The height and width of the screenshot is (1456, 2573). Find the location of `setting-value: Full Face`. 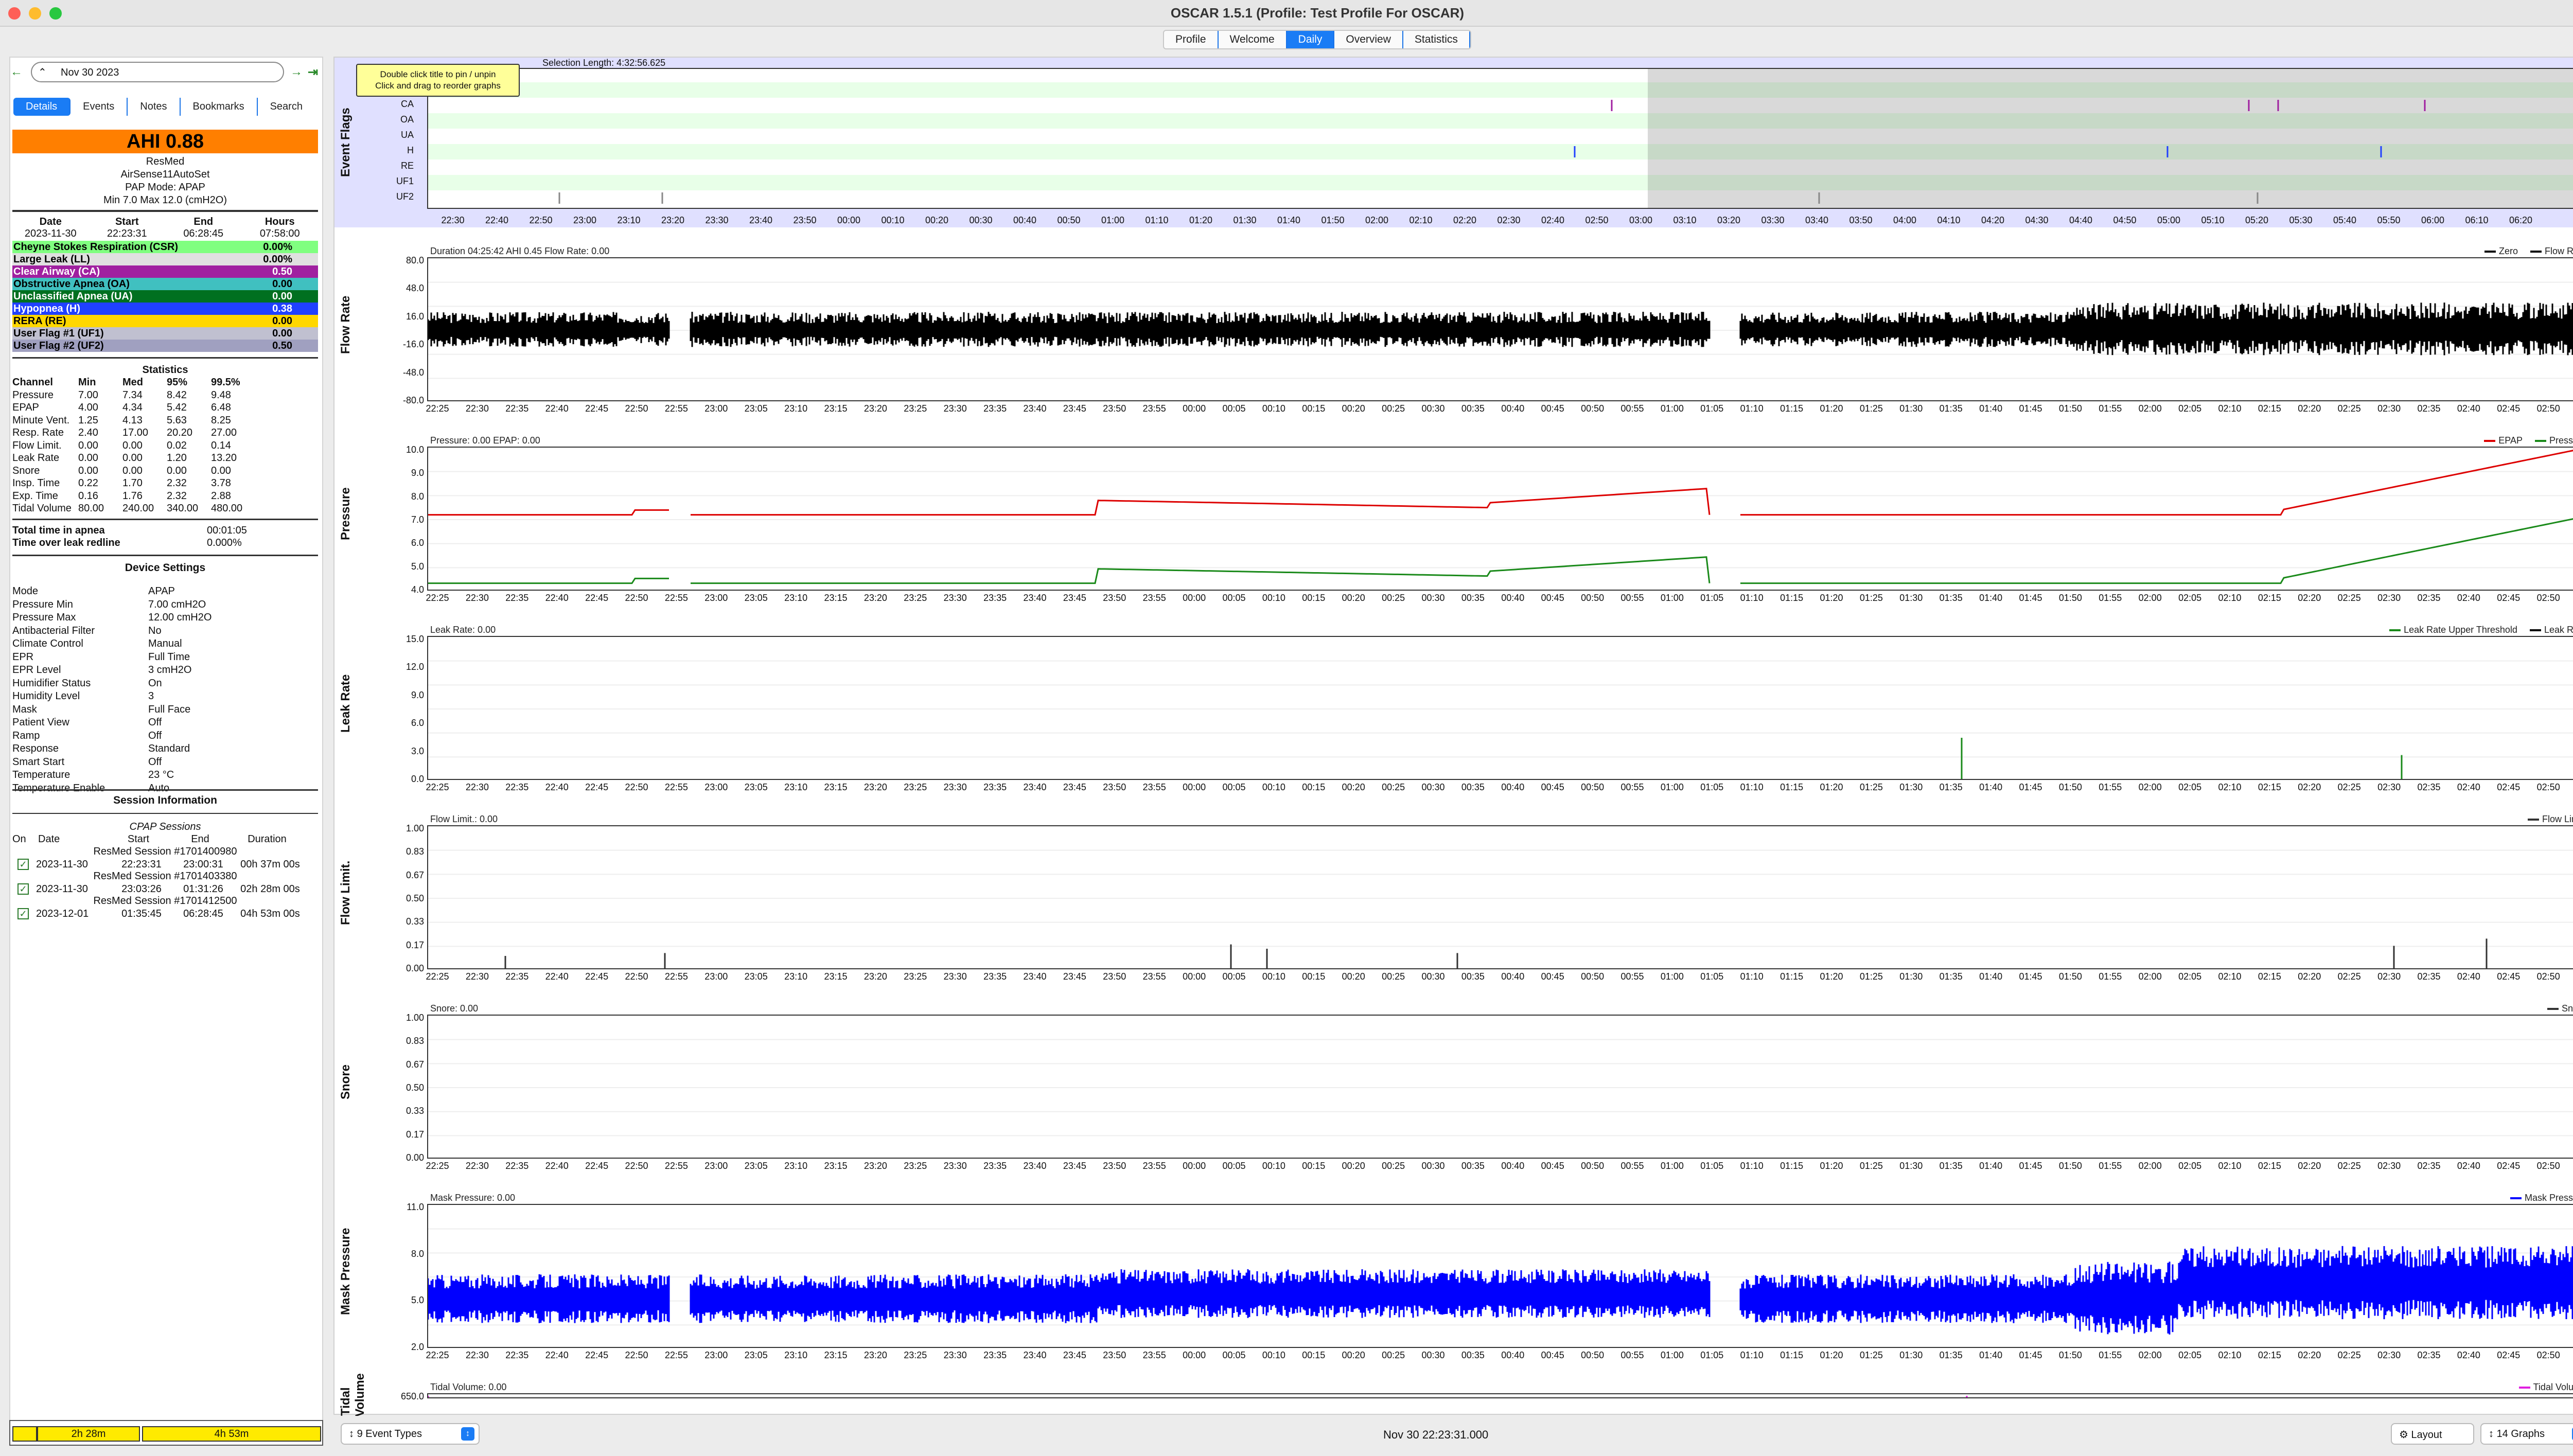

setting-value: Full Face is located at coordinates (169, 709).